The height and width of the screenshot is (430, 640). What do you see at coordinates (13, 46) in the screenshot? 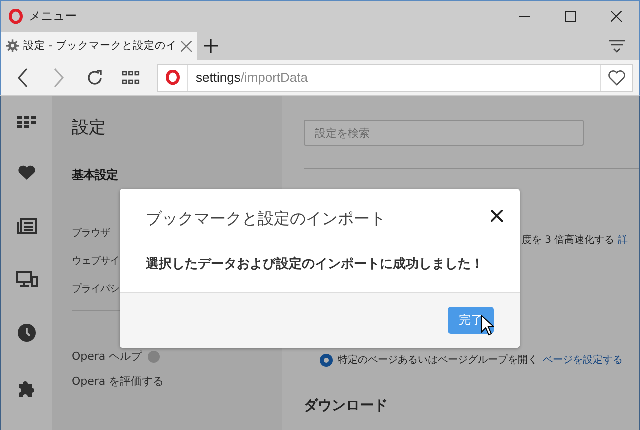
I see `gear-icon` at bounding box center [13, 46].